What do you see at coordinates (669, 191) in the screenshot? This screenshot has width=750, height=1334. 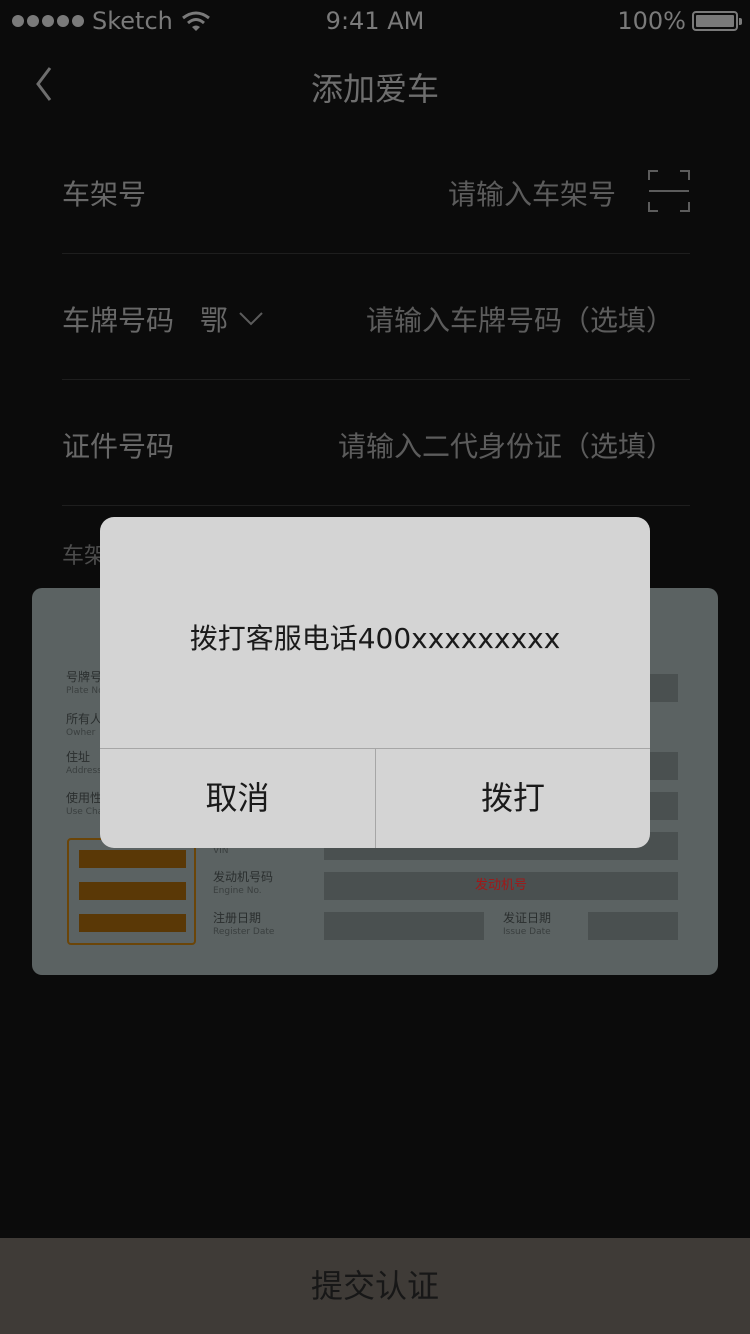 I see `scan-icon` at bounding box center [669, 191].